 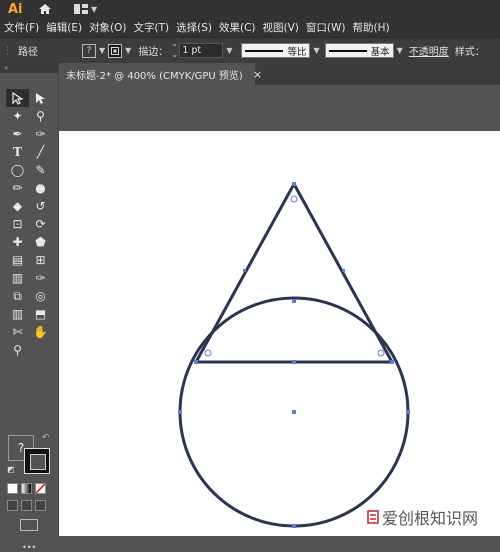 What do you see at coordinates (40, 170) in the screenshot?
I see `paintbrush-tool-icon: ✎` at bounding box center [40, 170].